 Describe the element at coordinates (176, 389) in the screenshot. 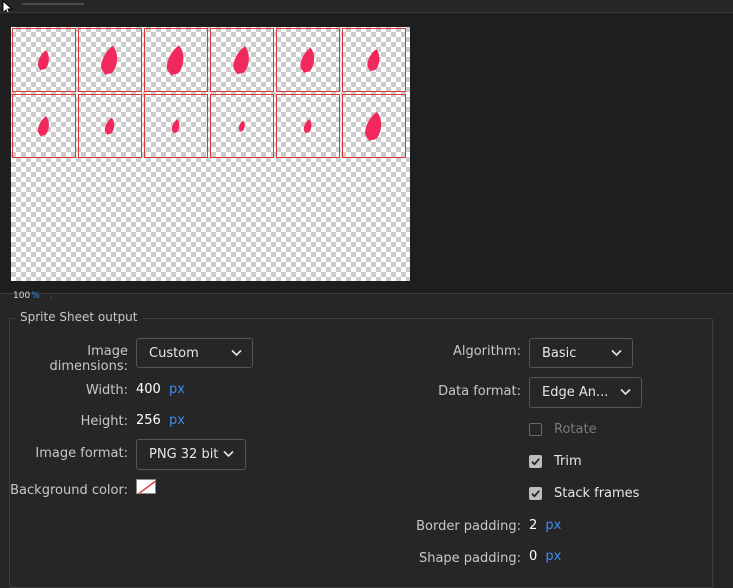

I see `width-unit: px` at that location.